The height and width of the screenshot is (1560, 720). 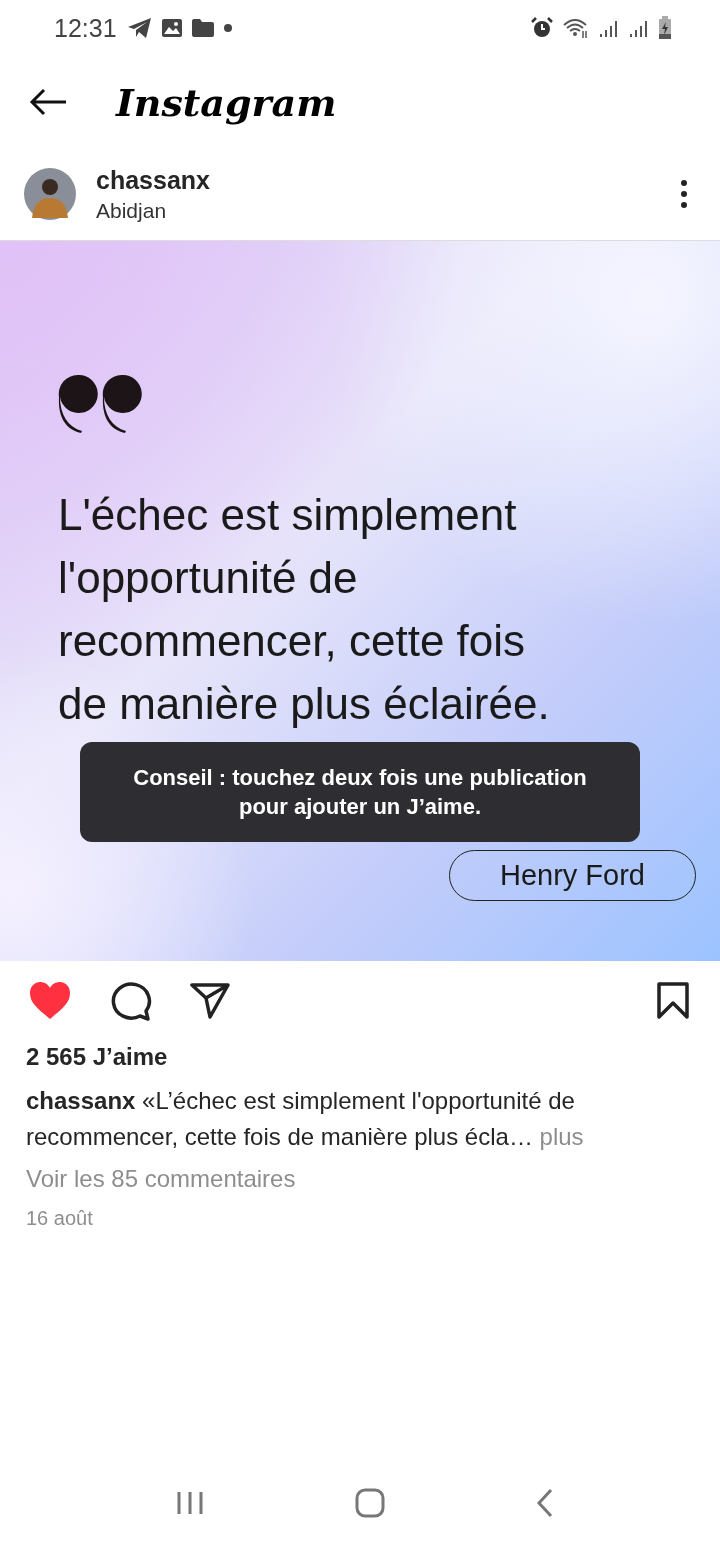 What do you see at coordinates (48, 102) in the screenshot?
I see `back-button` at bounding box center [48, 102].